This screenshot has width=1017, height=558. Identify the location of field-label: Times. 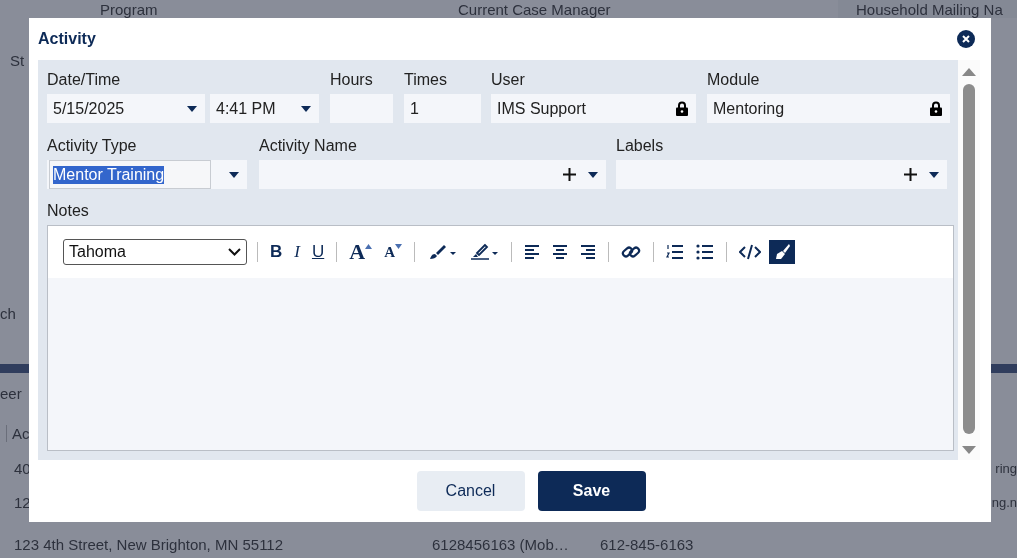
(426, 80).